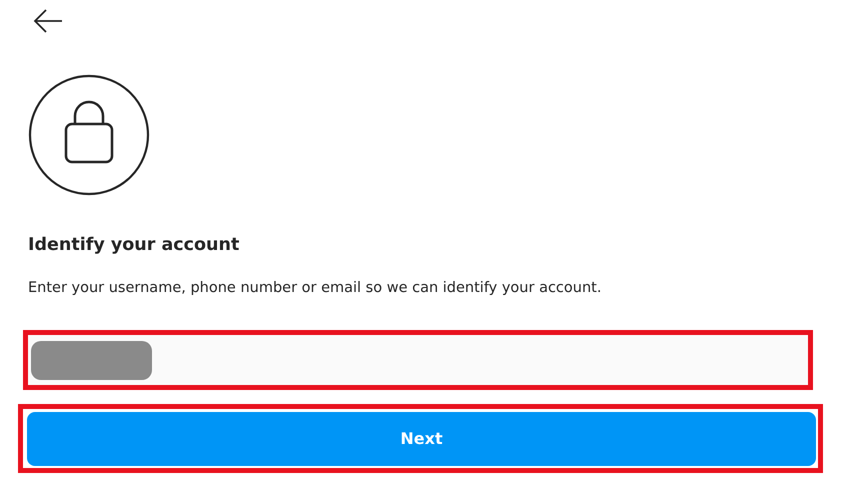 This screenshot has height=480, width=845. What do you see at coordinates (48, 21) in the screenshot?
I see `back-button` at bounding box center [48, 21].